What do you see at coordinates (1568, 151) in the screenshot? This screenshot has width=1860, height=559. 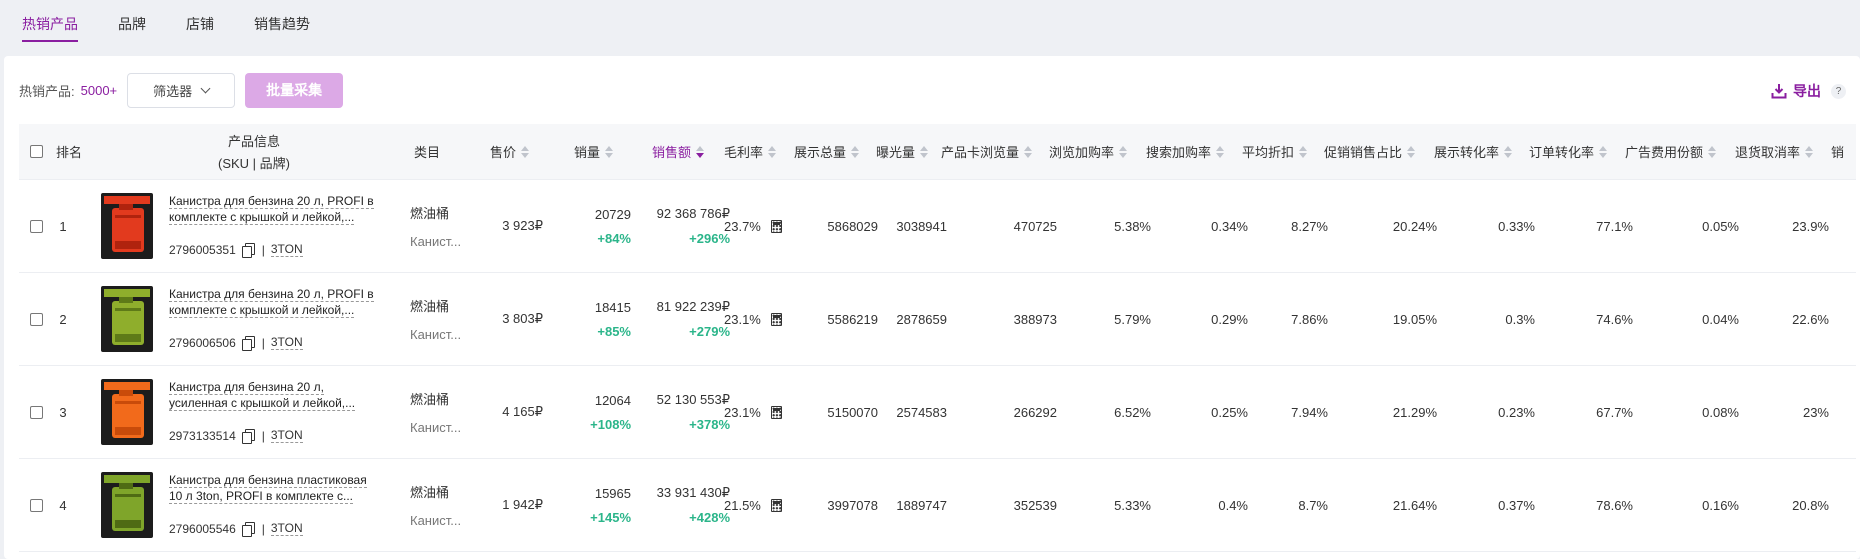 I see `col-order-conv: 订单转化率` at bounding box center [1568, 151].